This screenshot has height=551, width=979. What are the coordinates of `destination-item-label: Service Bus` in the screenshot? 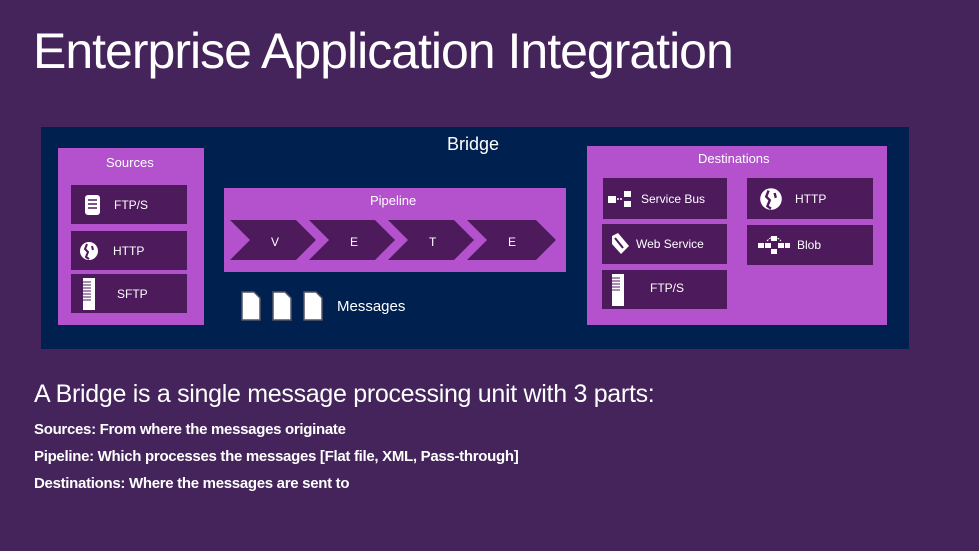 It's located at (673, 198).